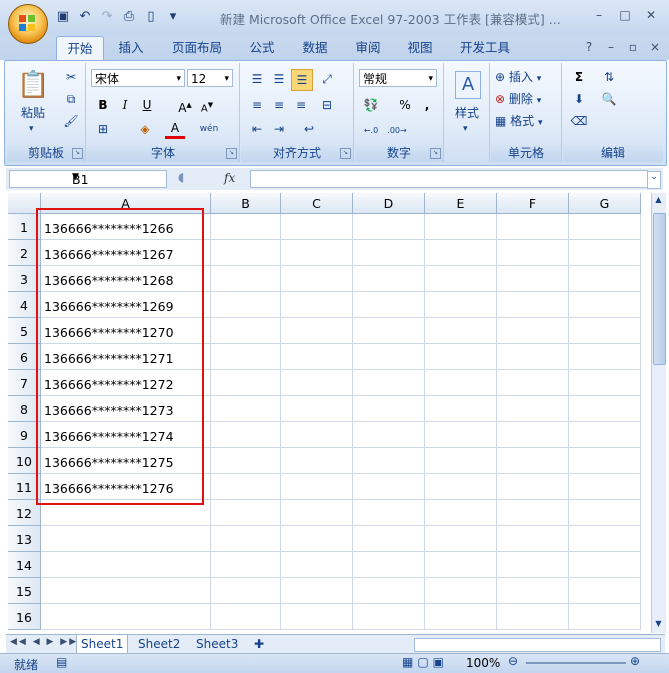  I want to click on tab-insert: 插入, so click(131, 48).